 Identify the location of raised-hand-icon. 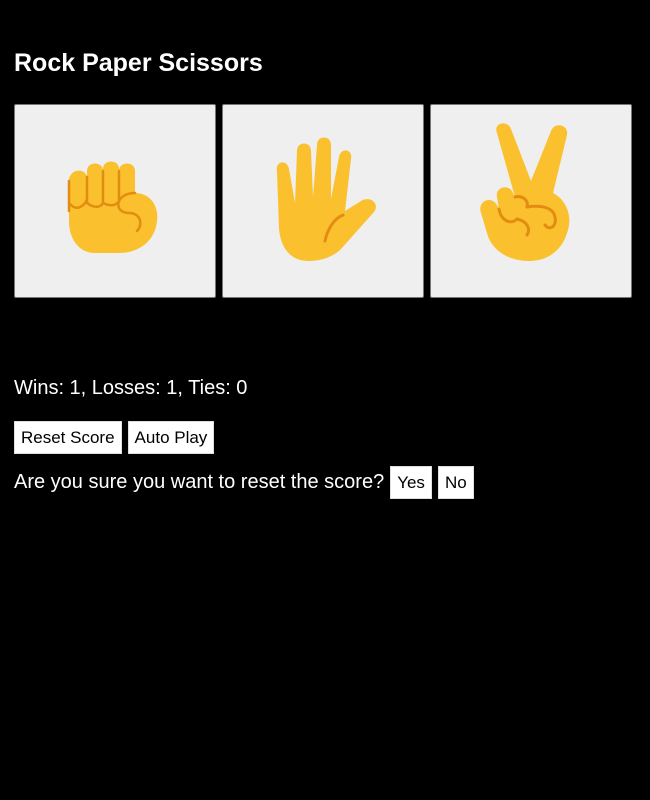
(326, 199).